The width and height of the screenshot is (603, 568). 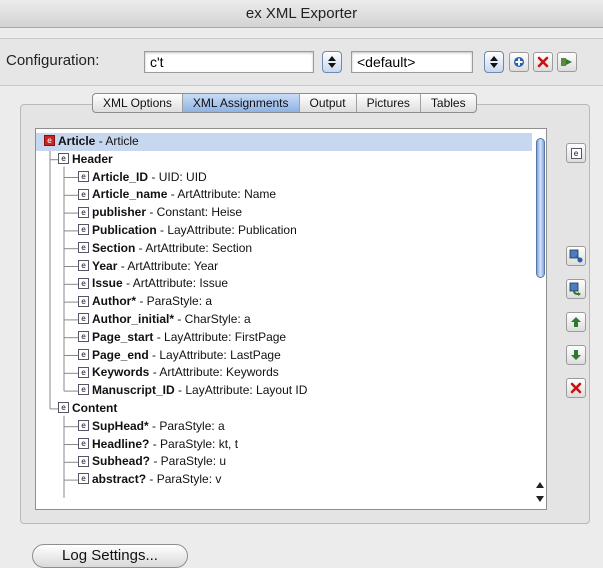 What do you see at coordinates (284, 195) in the screenshot?
I see `tree-row: e Article_name - ArtAttribute: Name` at bounding box center [284, 195].